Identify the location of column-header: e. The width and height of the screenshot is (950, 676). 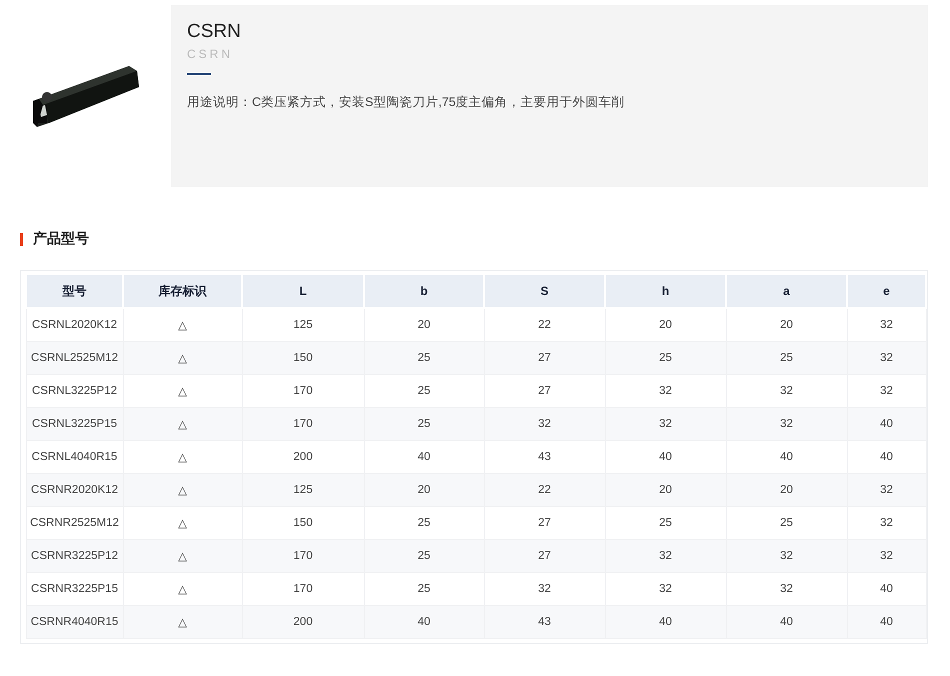
(886, 291).